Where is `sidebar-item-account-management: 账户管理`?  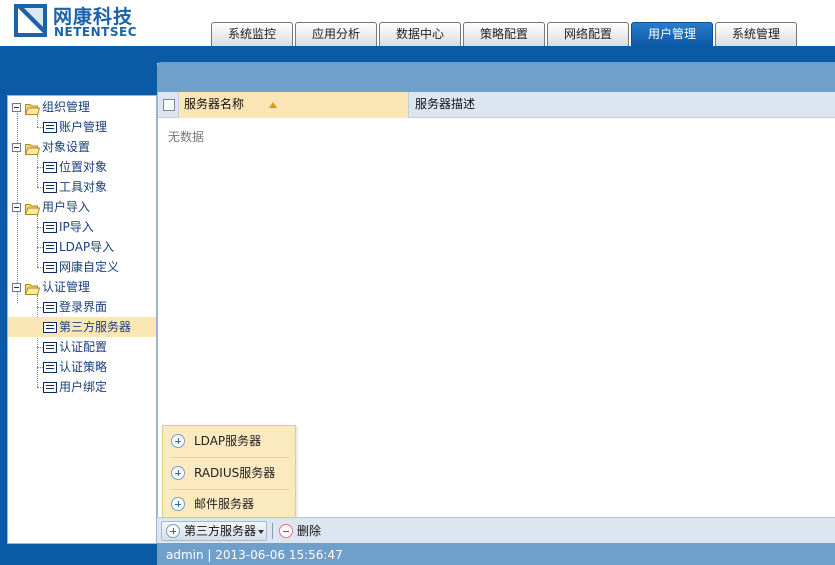 sidebar-item-account-management: 账户管理 is located at coordinates (82, 127).